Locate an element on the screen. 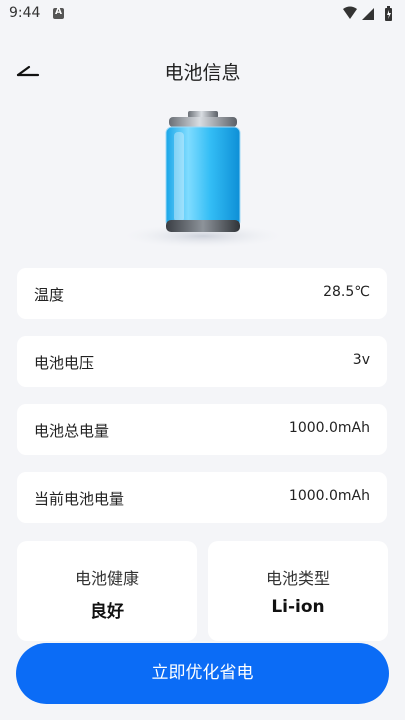 This screenshot has width=405, height=720. status-bar: 9:44 A is located at coordinates (202, 14).